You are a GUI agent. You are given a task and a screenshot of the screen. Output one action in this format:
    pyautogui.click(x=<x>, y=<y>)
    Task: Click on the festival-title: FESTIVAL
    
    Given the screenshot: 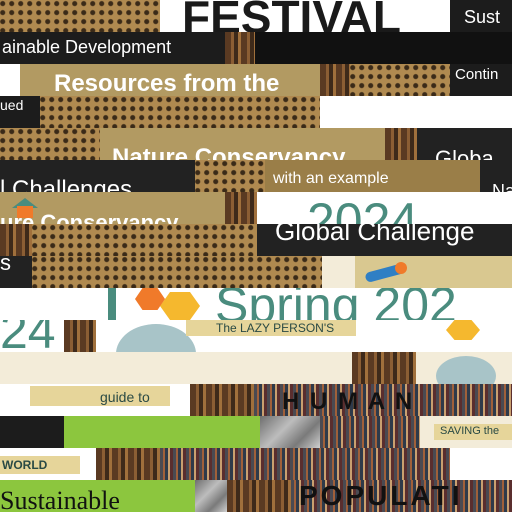 What is the action you would take?
    pyautogui.click(x=291, y=16)
    